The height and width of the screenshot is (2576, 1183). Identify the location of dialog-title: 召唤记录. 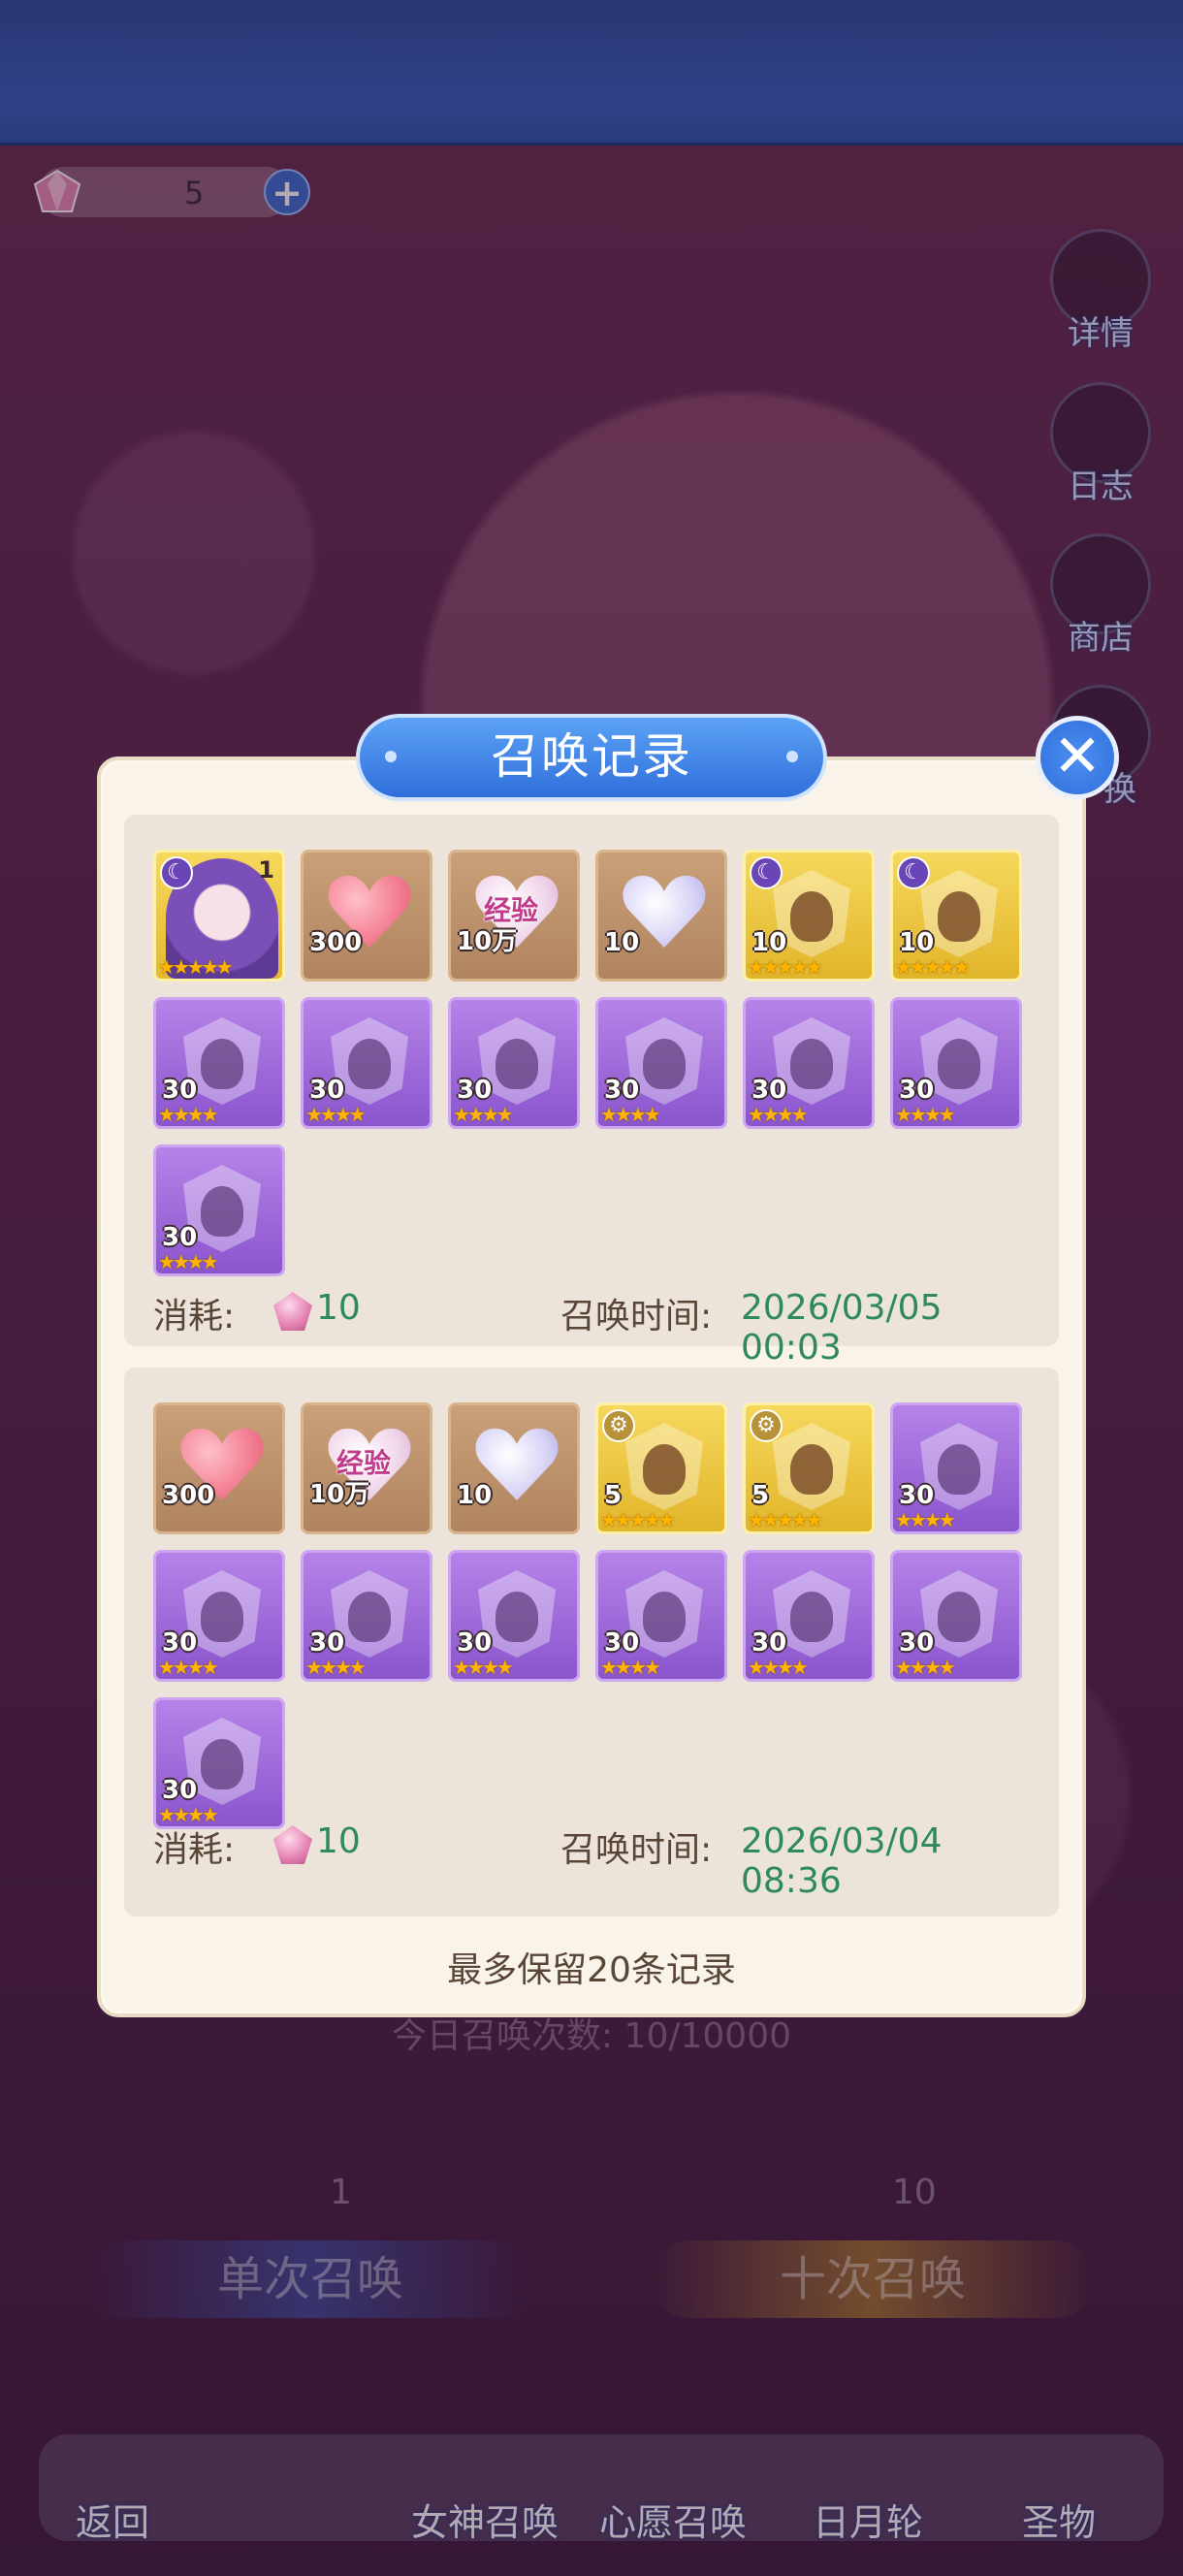
(591, 757).